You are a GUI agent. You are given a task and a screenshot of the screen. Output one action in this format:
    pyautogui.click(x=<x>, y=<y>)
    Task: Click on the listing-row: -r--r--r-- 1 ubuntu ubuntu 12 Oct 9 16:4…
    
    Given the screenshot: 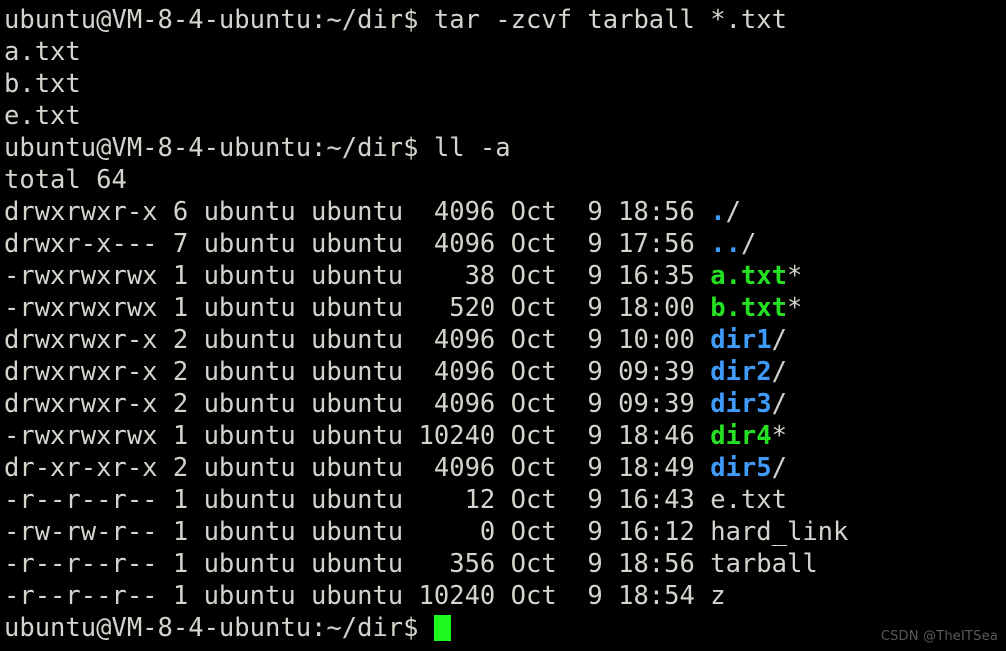 What is the action you would take?
    pyautogui.click(x=505, y=500)
    